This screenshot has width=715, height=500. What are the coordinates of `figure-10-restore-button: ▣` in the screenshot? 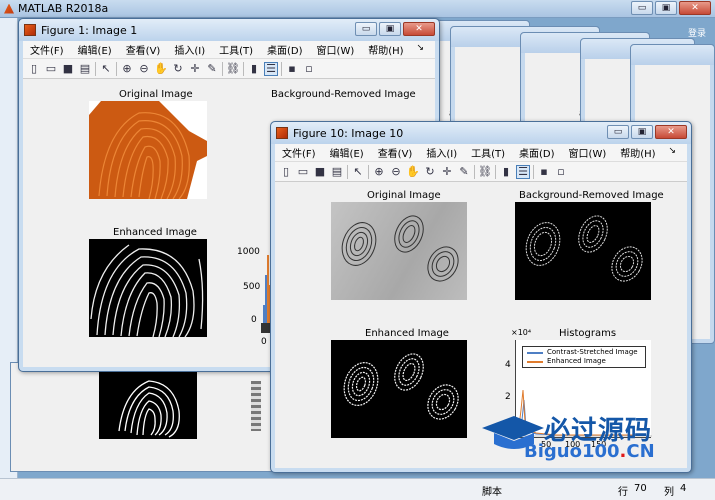 It's located at (642, 132).